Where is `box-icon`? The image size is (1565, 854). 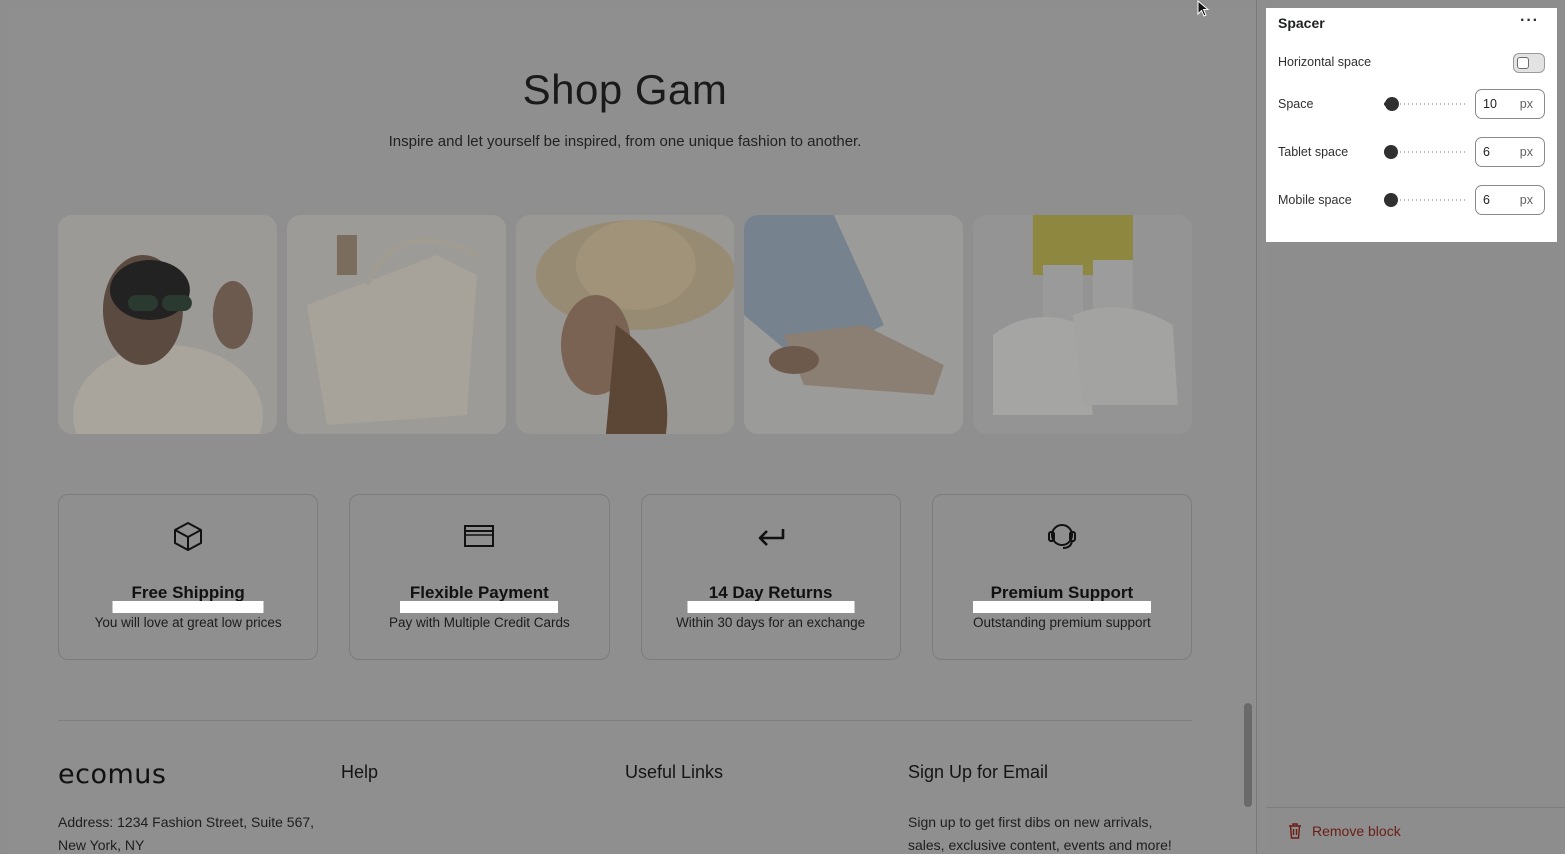 box-icon is located at coordinates (188, 536).